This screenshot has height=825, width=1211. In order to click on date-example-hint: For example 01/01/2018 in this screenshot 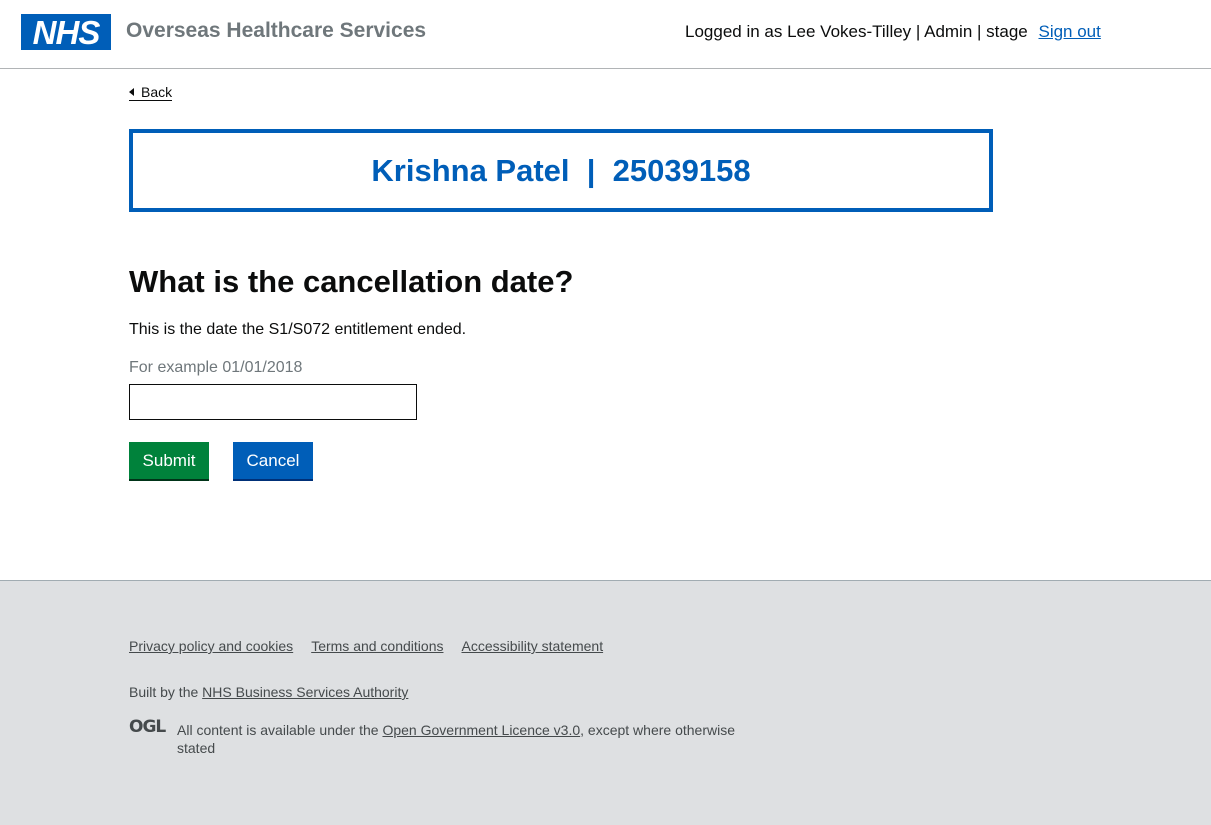, I will do `click(216, 367)`.